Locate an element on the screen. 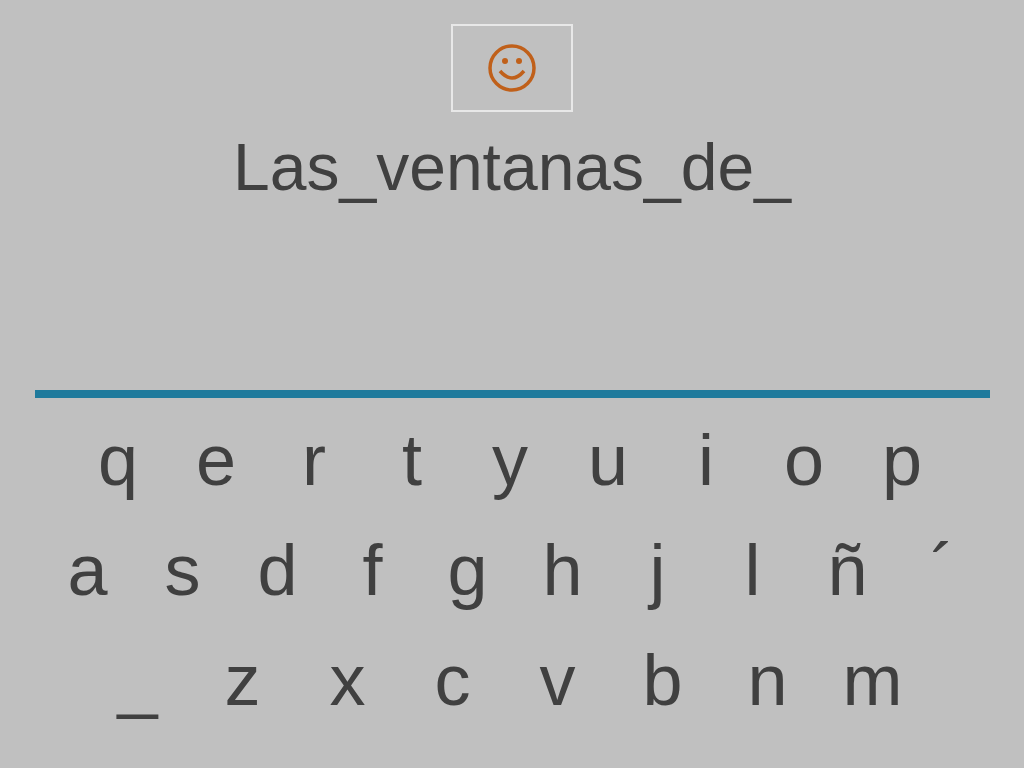 The image size is (1024, 768). letter-key: h is located at coordinates (562, 570).